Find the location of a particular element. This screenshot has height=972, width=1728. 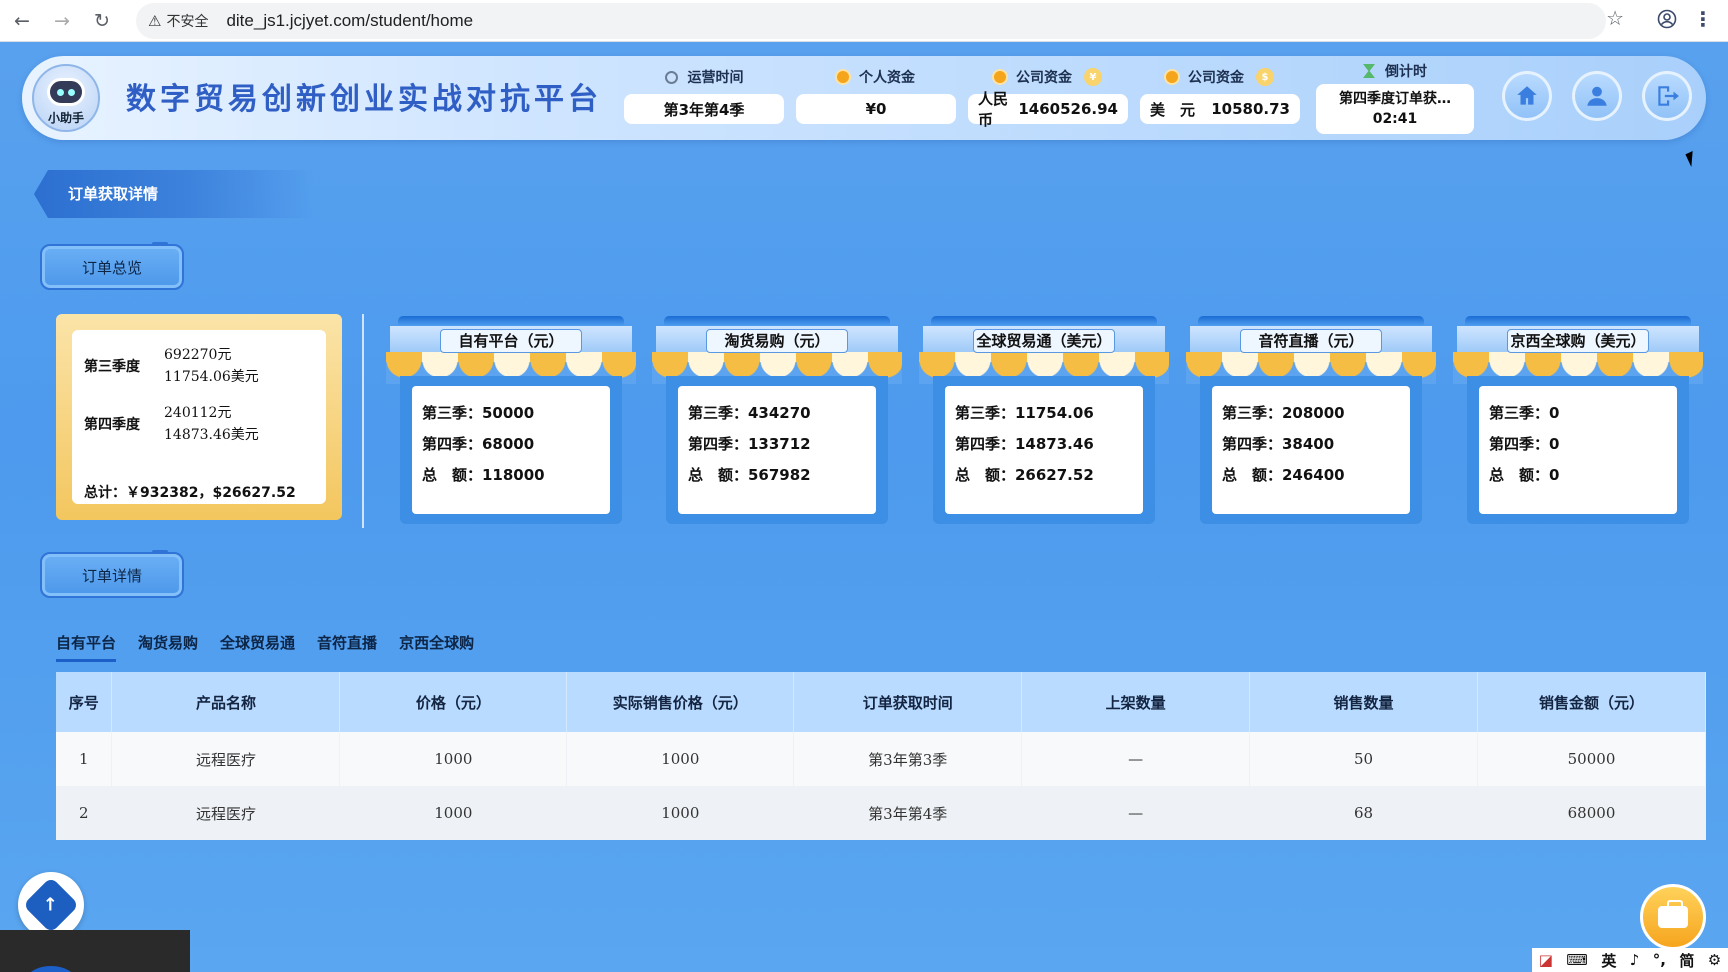

navigation-float-button: ↑ is located at coordinates (51, 905).